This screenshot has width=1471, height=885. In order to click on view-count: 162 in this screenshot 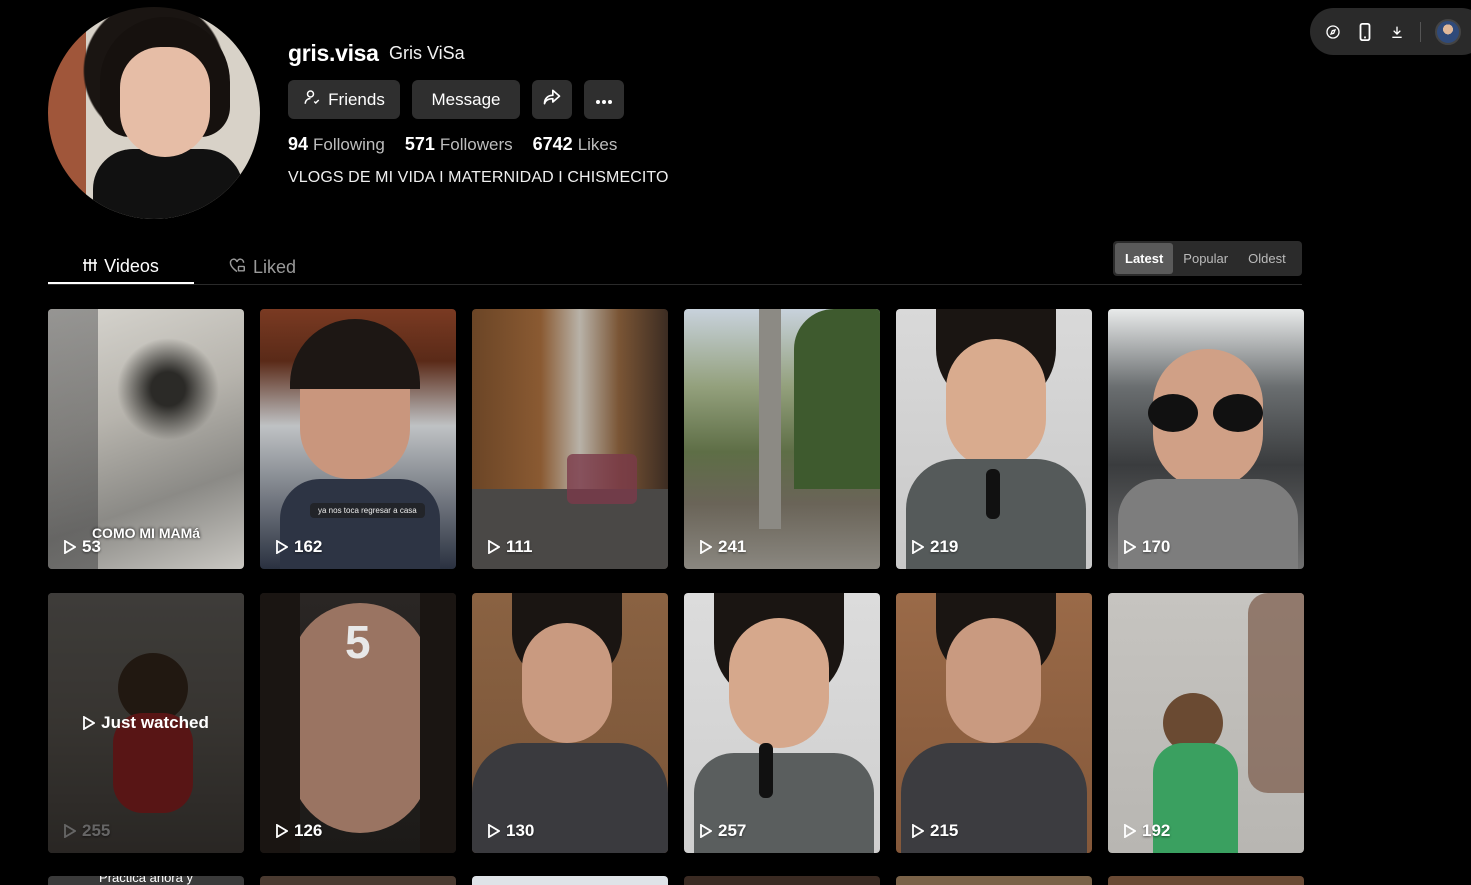, I will do `click(299, 547)`.